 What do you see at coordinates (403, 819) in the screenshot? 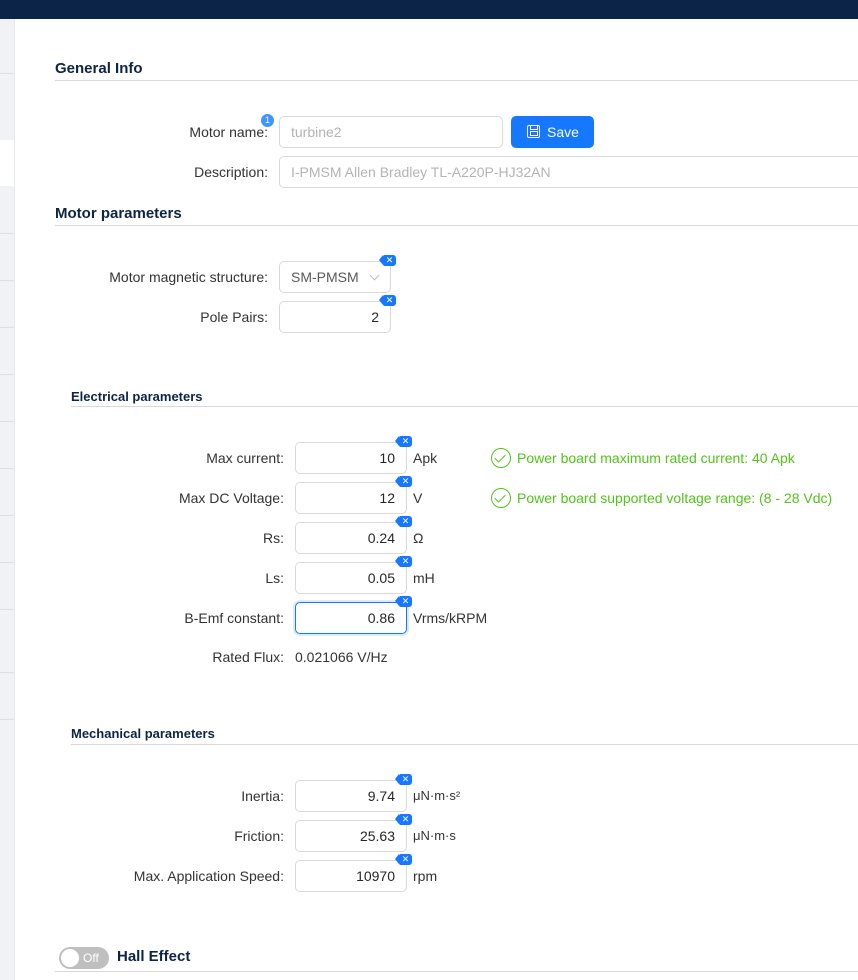
I see `reset-friction-icon: ✕` at bounding box center [403, 819].